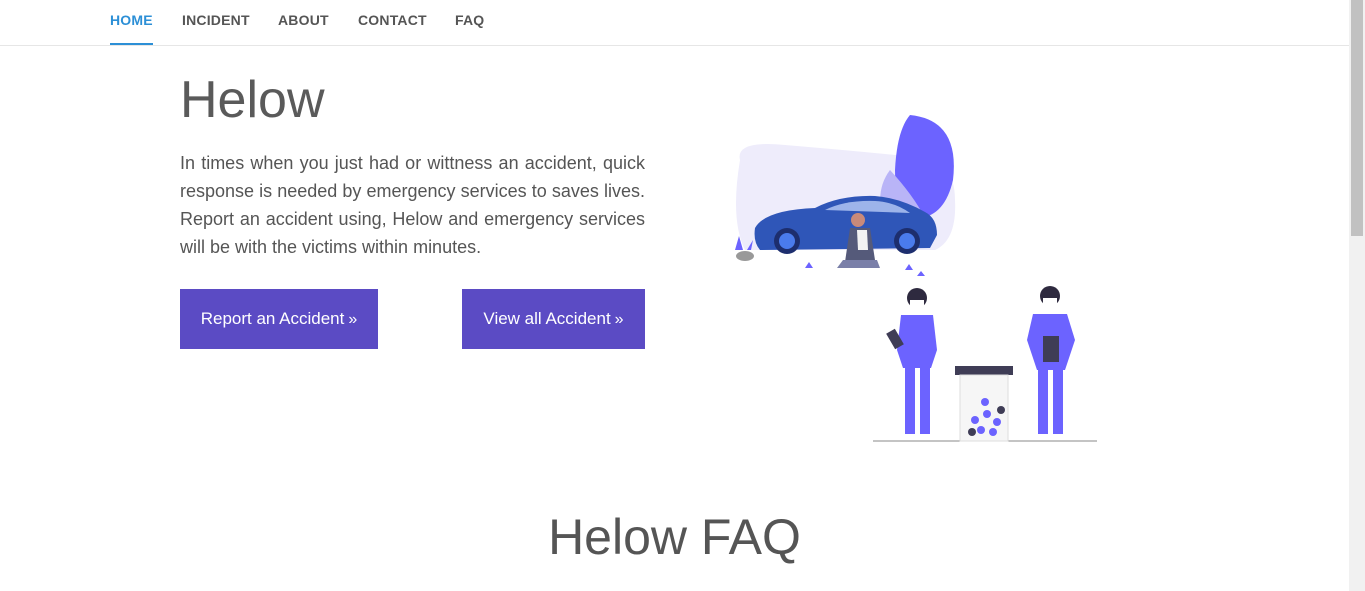 The width and height of the screenshot is (1365, 591). Describe the element at coordinates (547, 318) in the screenshot. I see `view-accidents-label: View all Accident` at that location.